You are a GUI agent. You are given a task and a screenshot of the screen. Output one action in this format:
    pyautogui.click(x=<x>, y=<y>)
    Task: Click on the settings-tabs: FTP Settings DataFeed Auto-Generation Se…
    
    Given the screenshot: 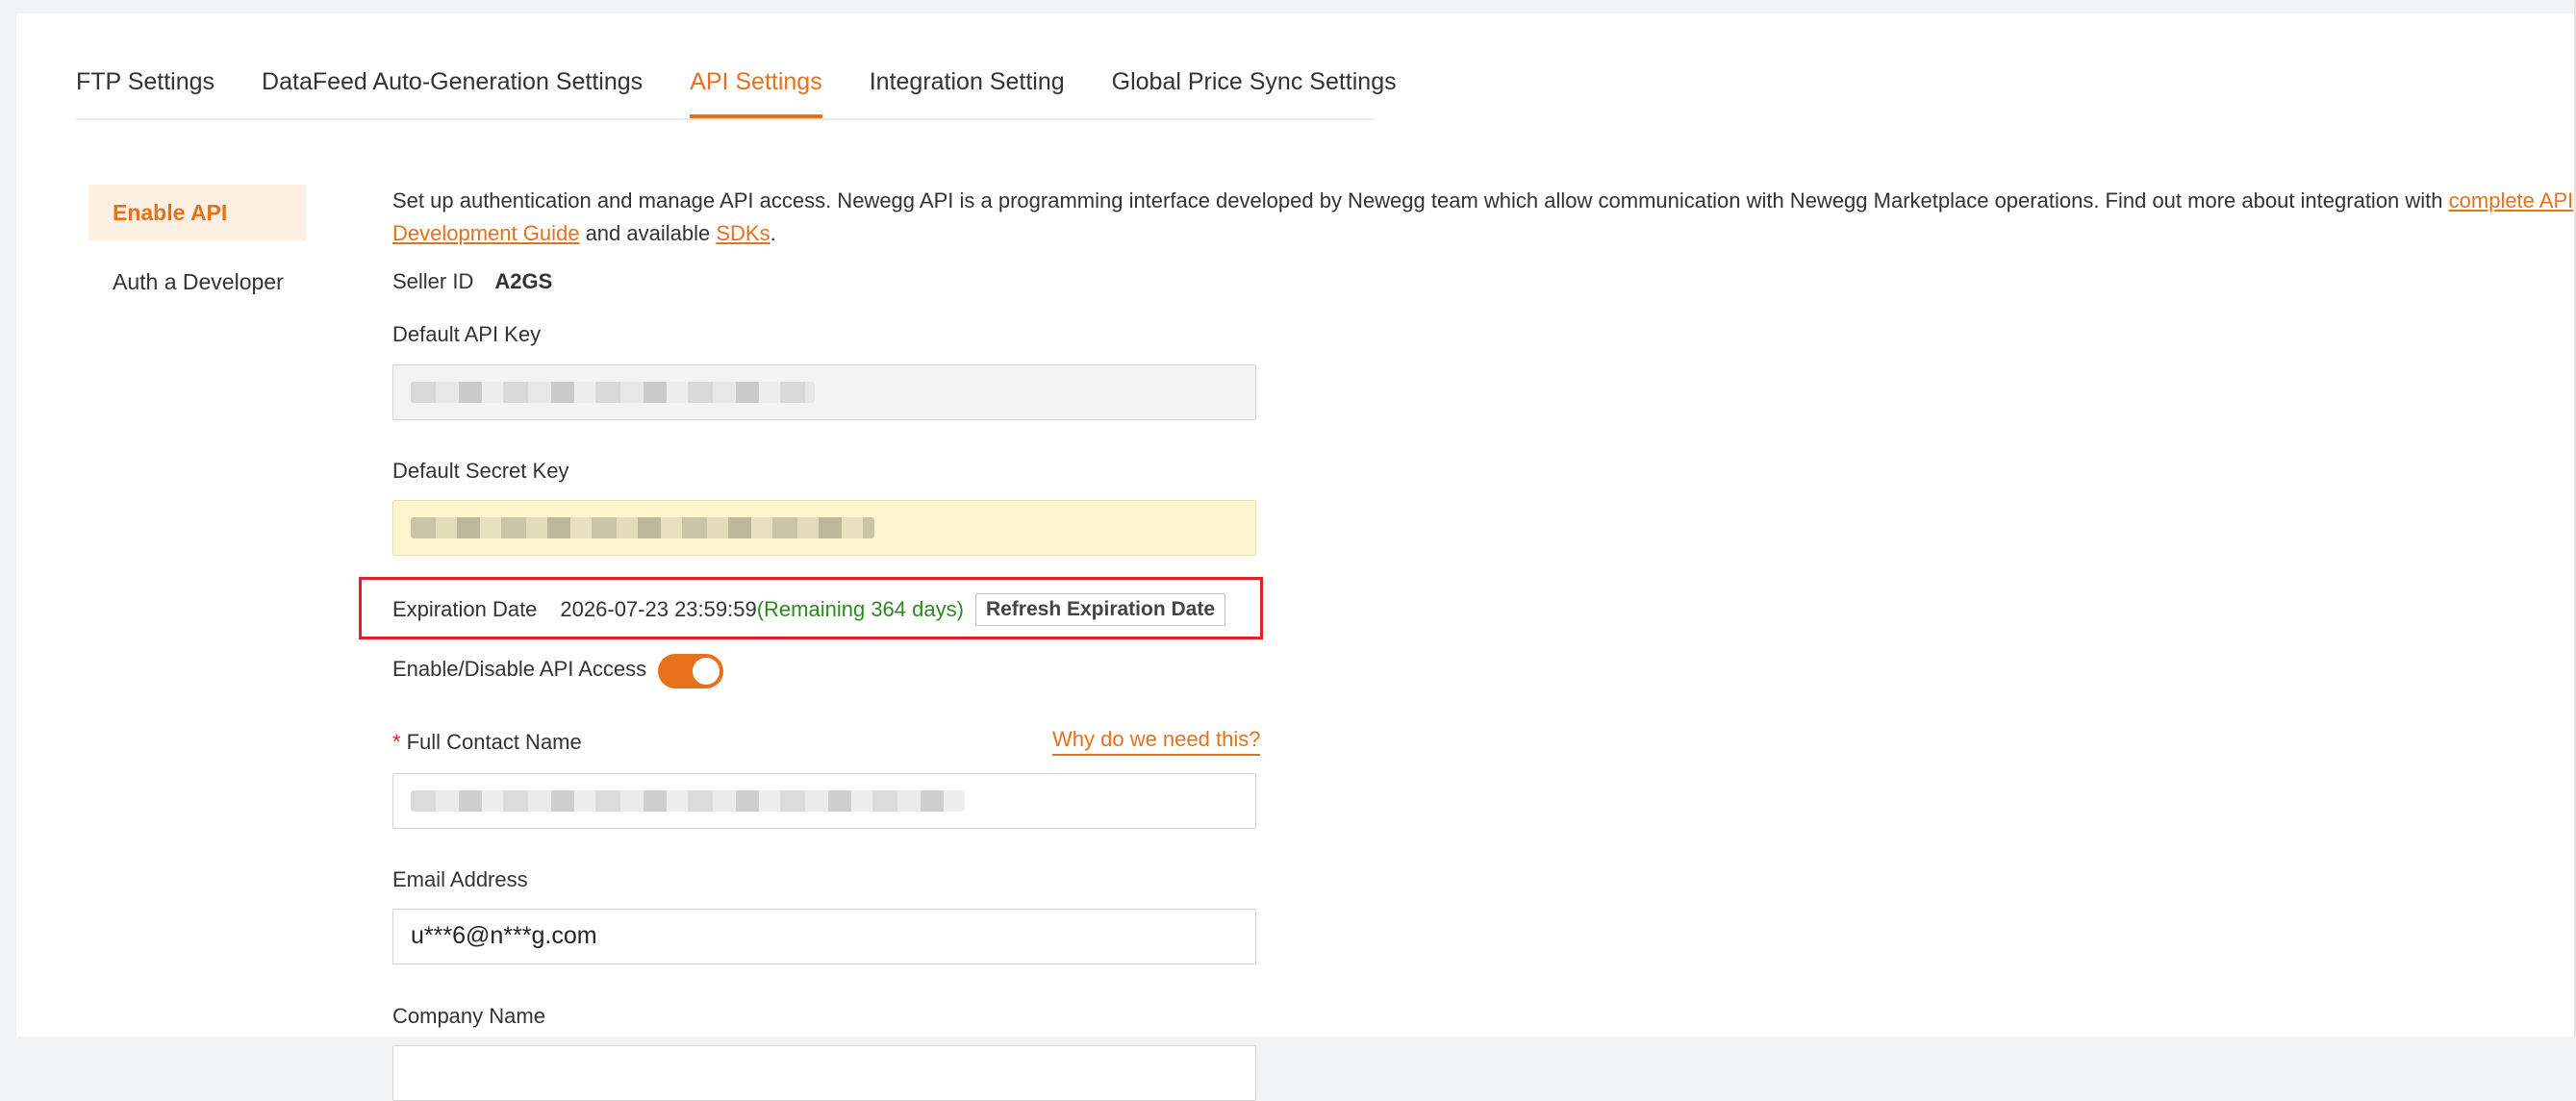 What is the action you would take?
    pyautogui.click(x=737, y=89)
    